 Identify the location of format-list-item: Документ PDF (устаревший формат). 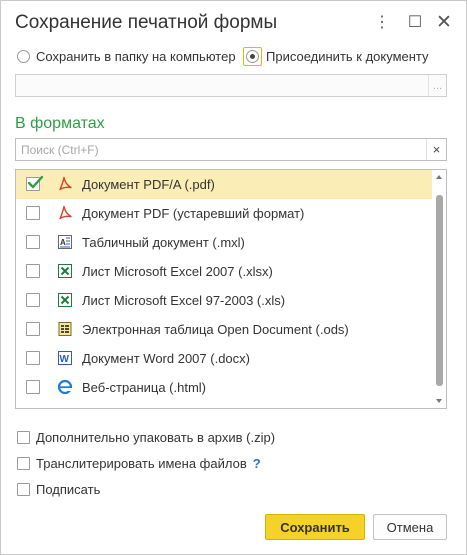
(224, 213).